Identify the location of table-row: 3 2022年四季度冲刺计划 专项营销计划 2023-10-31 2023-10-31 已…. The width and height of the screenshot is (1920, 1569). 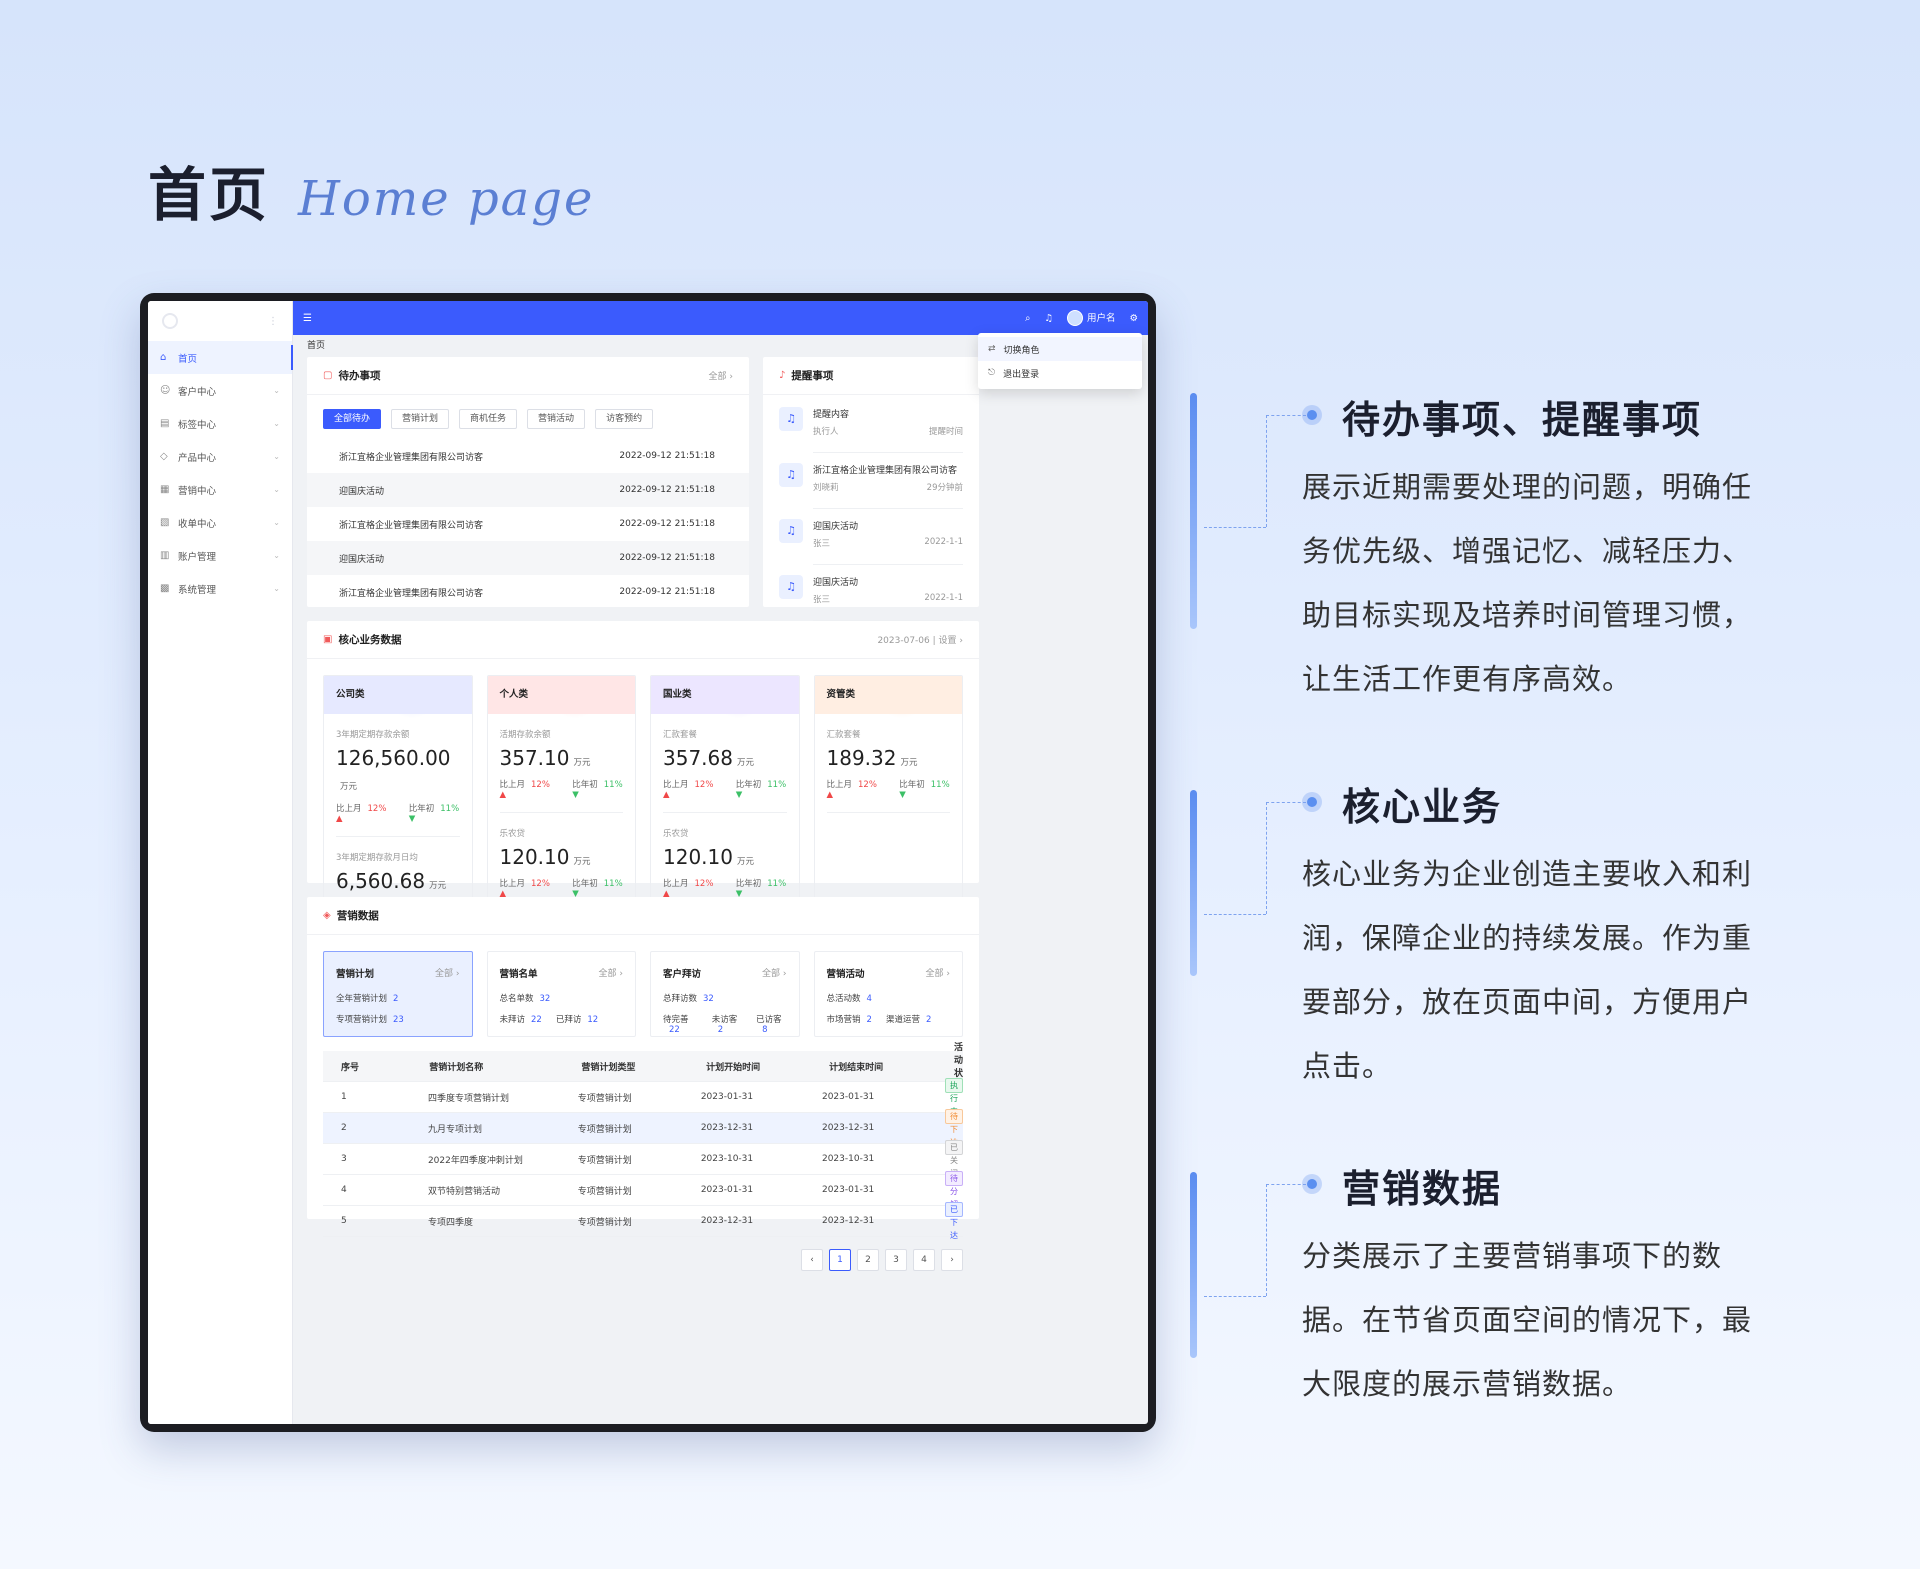
(643, 1158).